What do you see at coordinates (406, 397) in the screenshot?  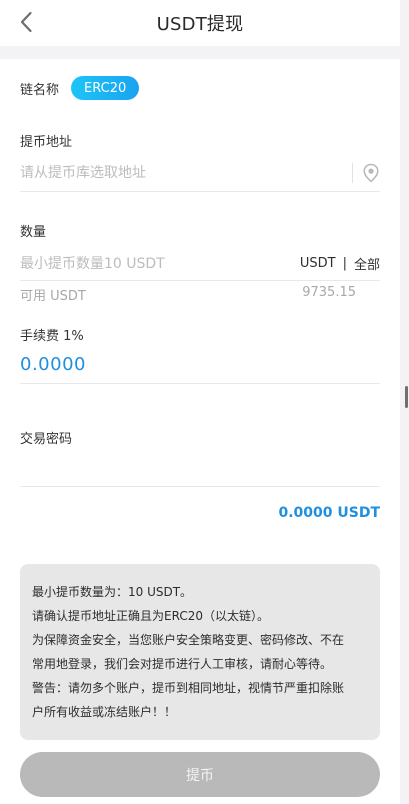 I see `scroll-handle` at bounding box center [406, 397].